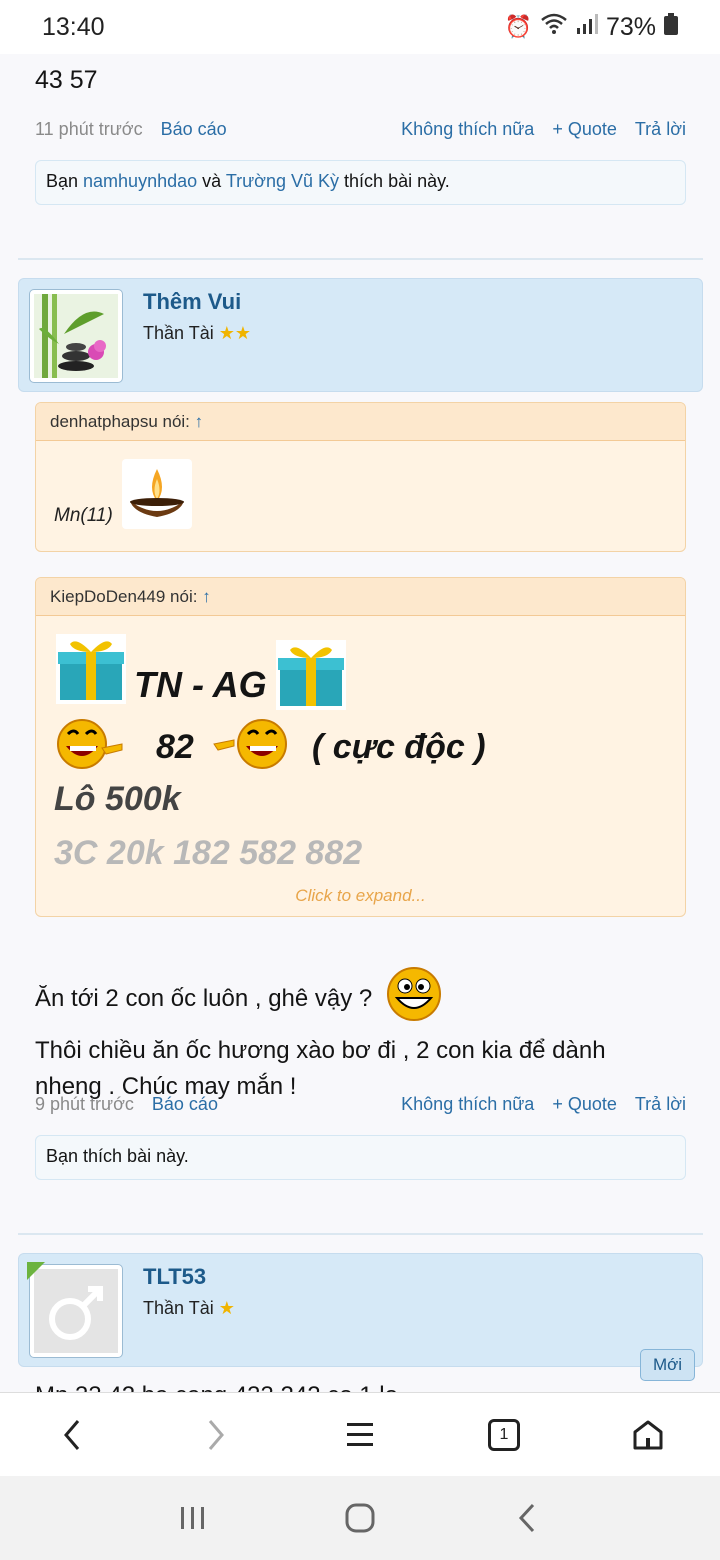 This screenshot has width=720, height=1560. Describe the element at coordinates (66, 80) in the screenshot. I see `post-body: 43 57` at that location.